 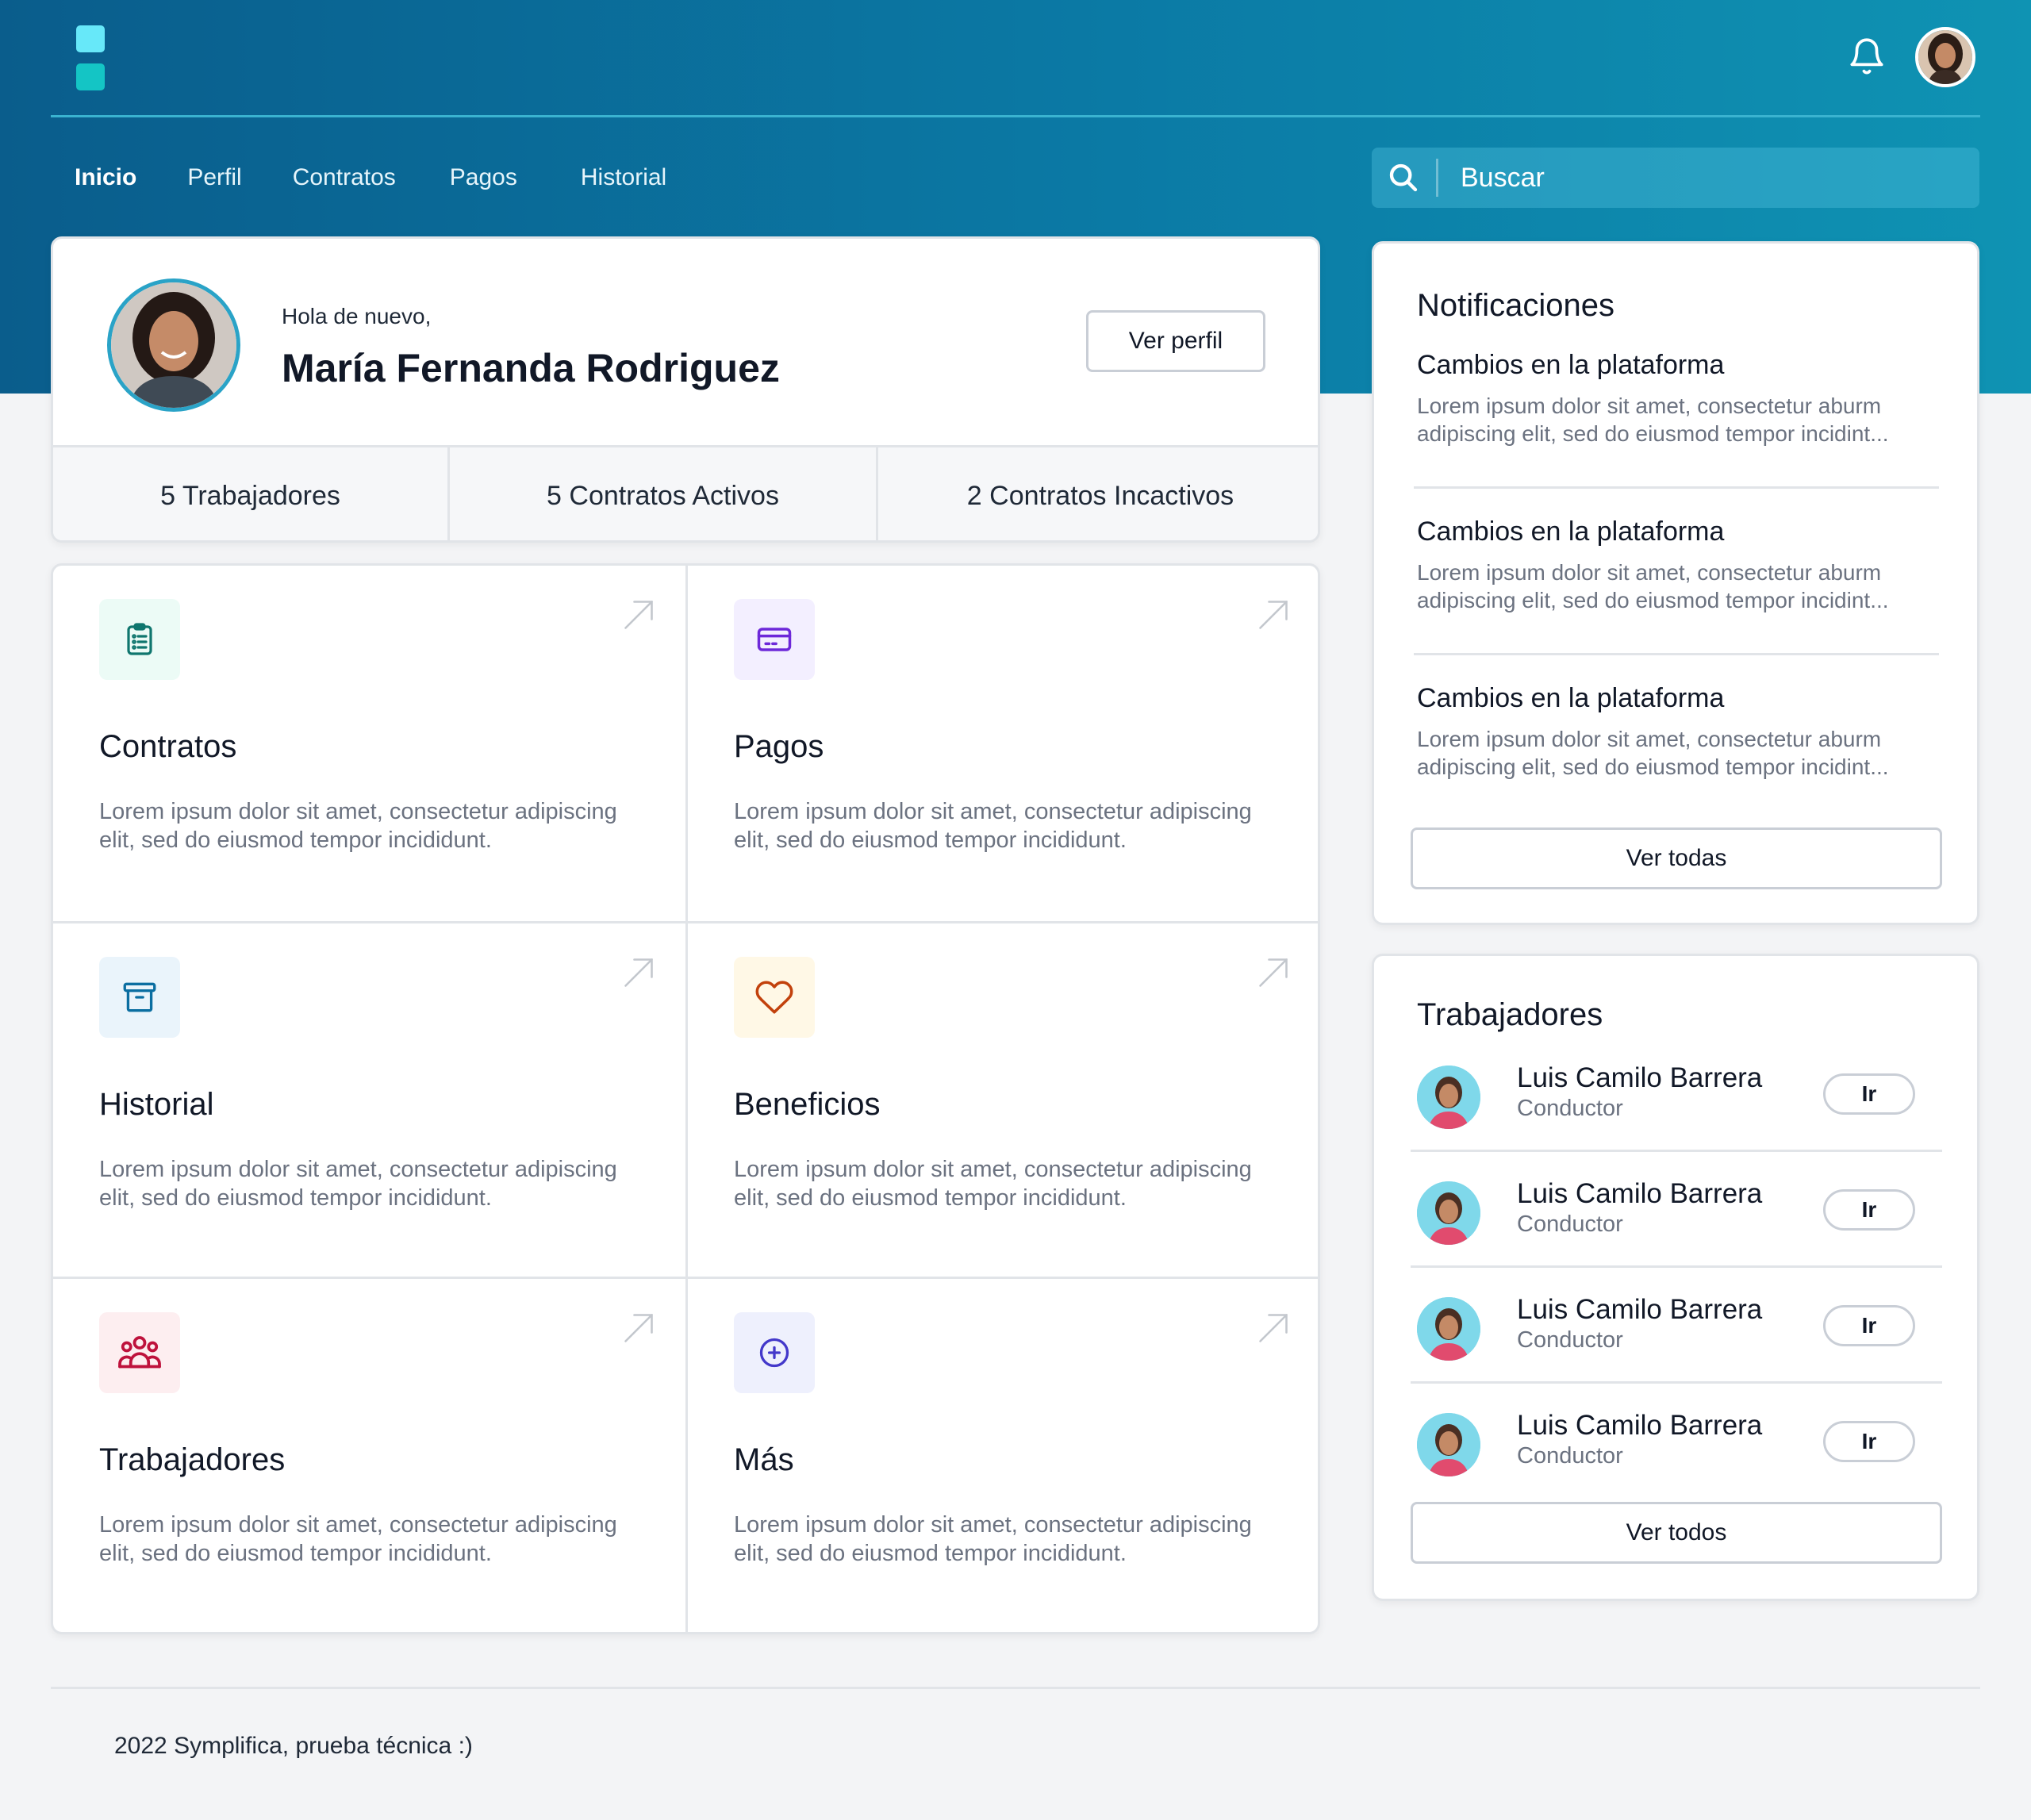 What do you see at coordinates (192, 1459) in the screenshot?
I see `tile-title: Trabajadores` at bounding box center [192, 1459].